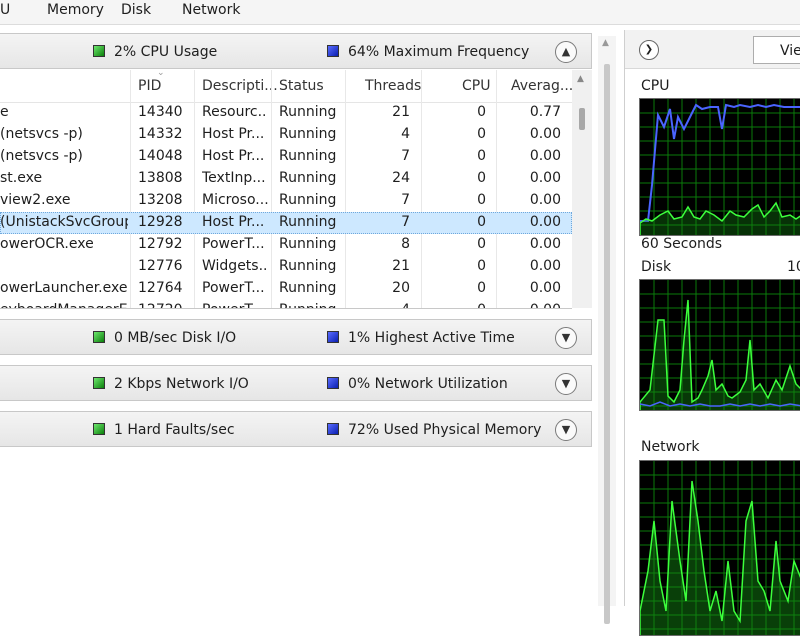  Describe the element at coordinates (582, 119) in the screenshot. I see `table-scroll-thumb` at that location.